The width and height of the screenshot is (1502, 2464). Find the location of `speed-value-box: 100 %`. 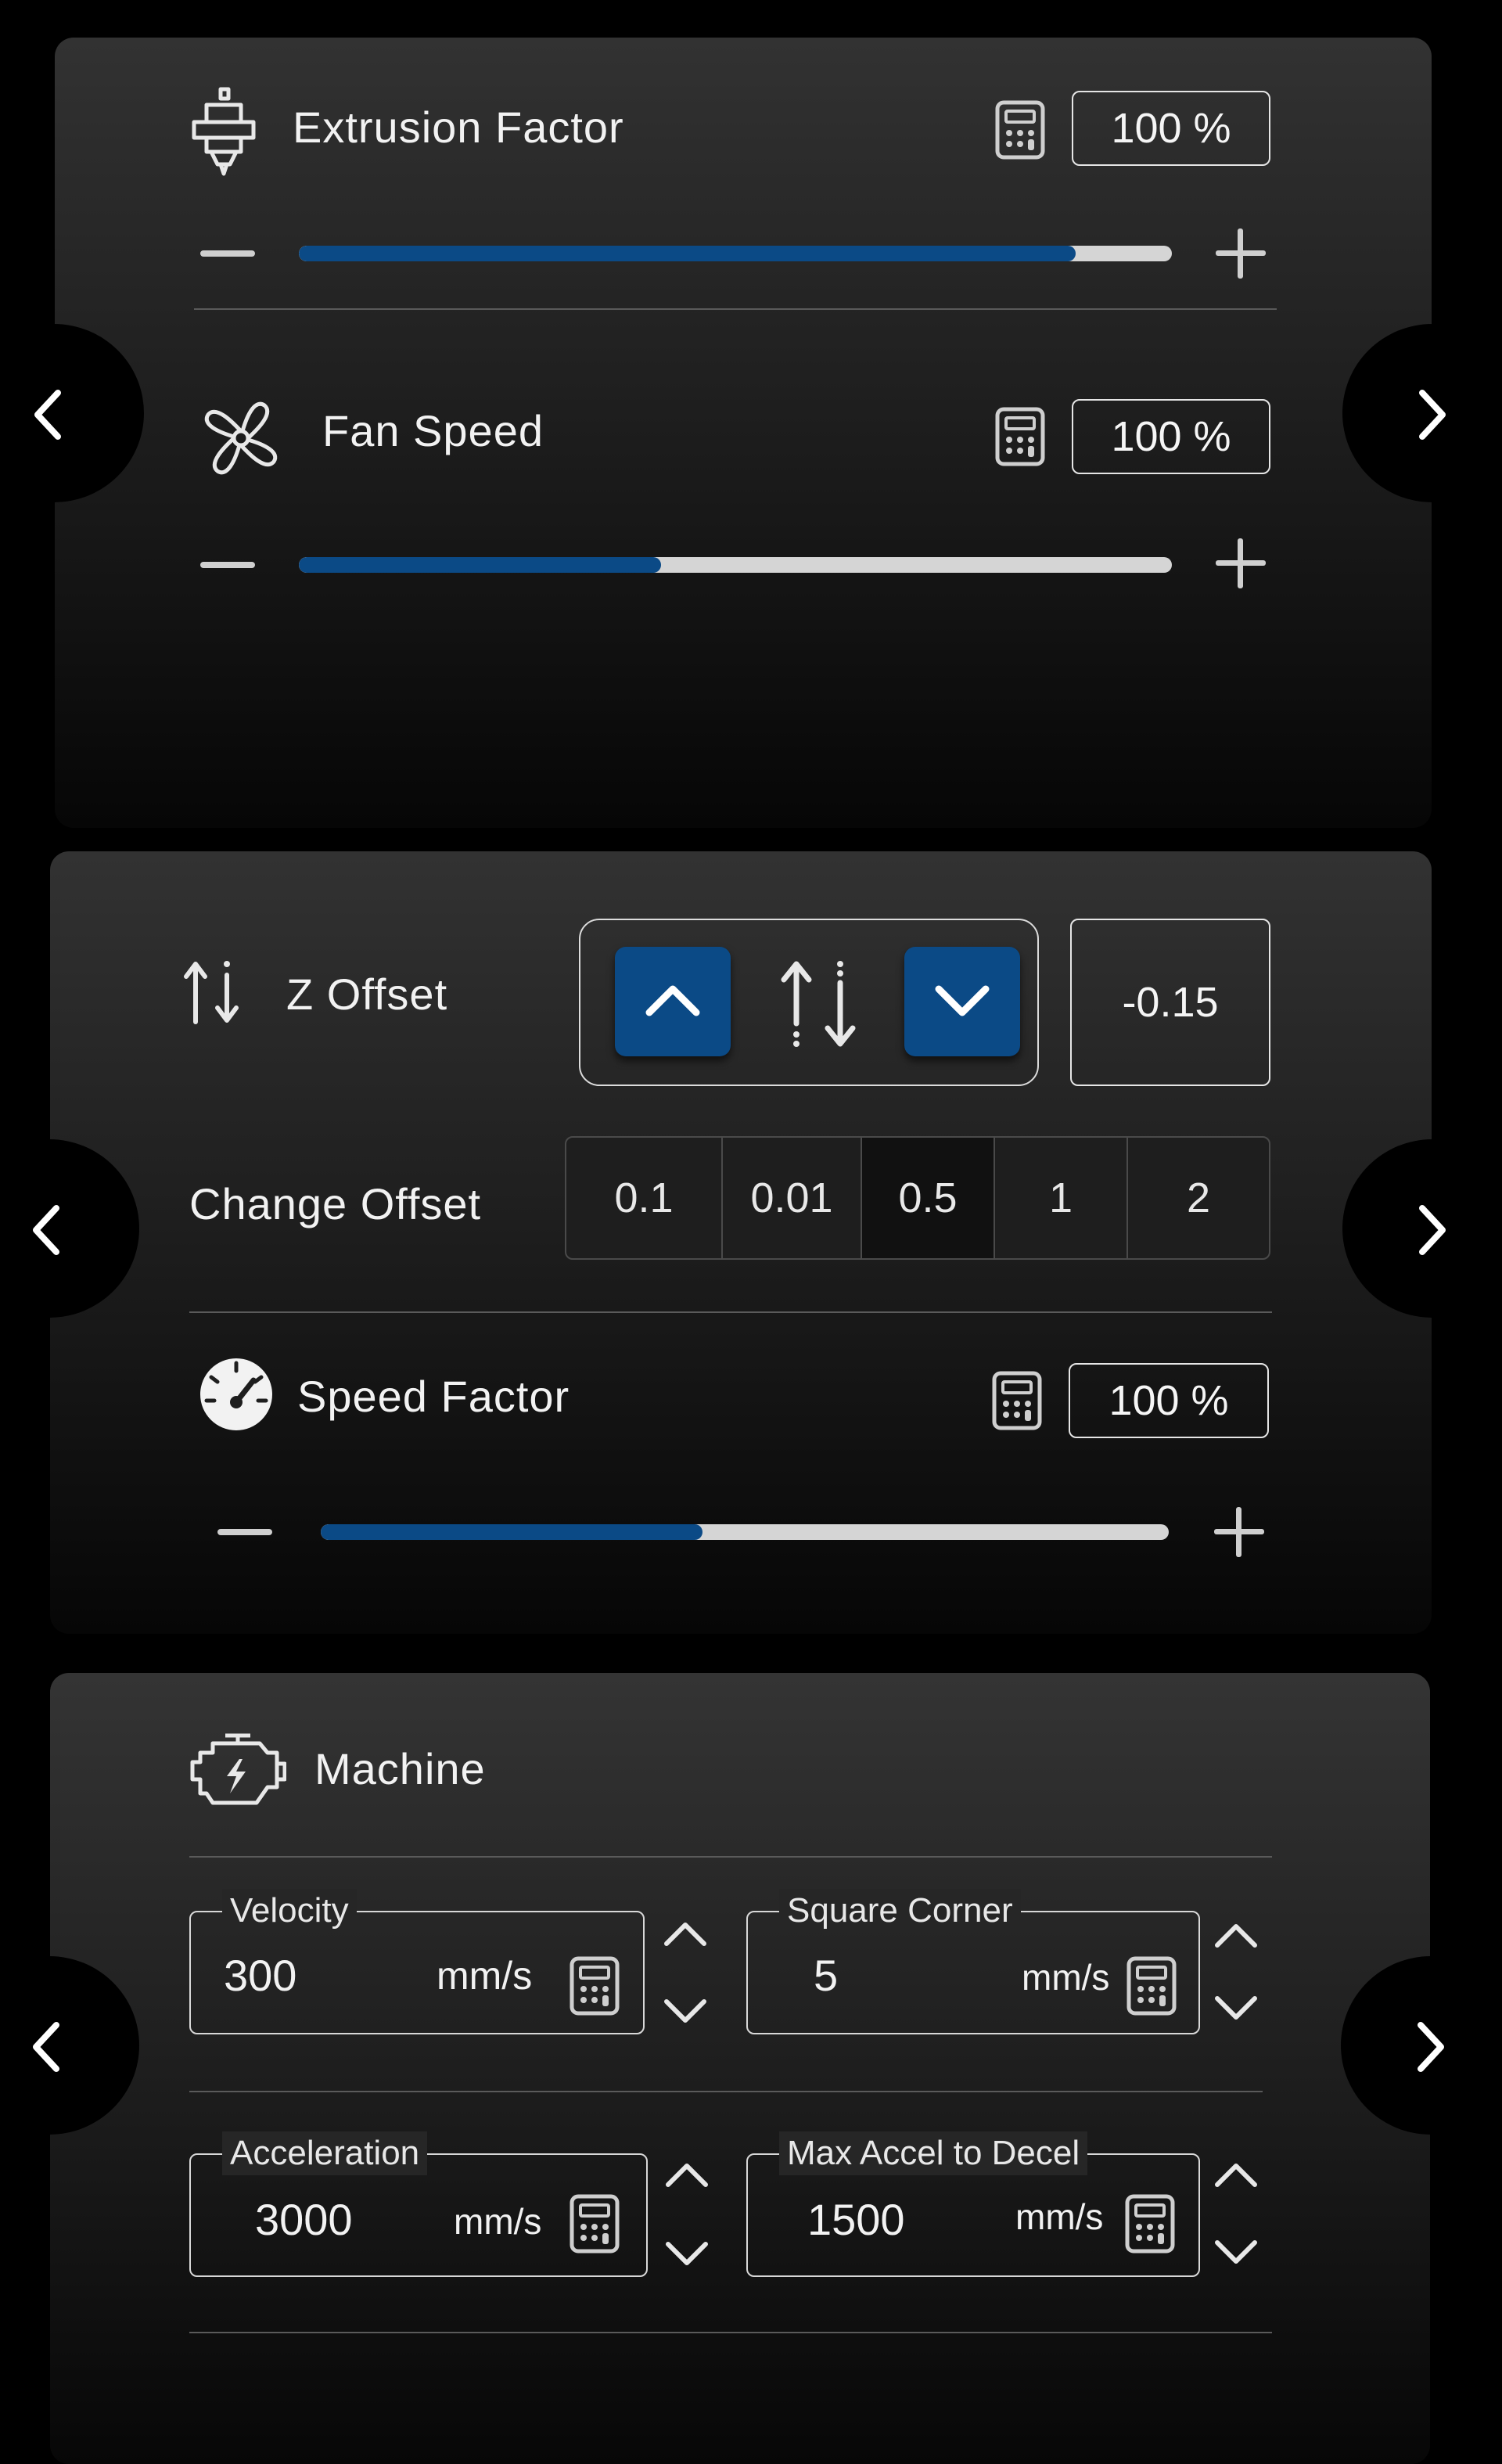

speed-value-box: 100 % is located at coordinates (1169, 1400).